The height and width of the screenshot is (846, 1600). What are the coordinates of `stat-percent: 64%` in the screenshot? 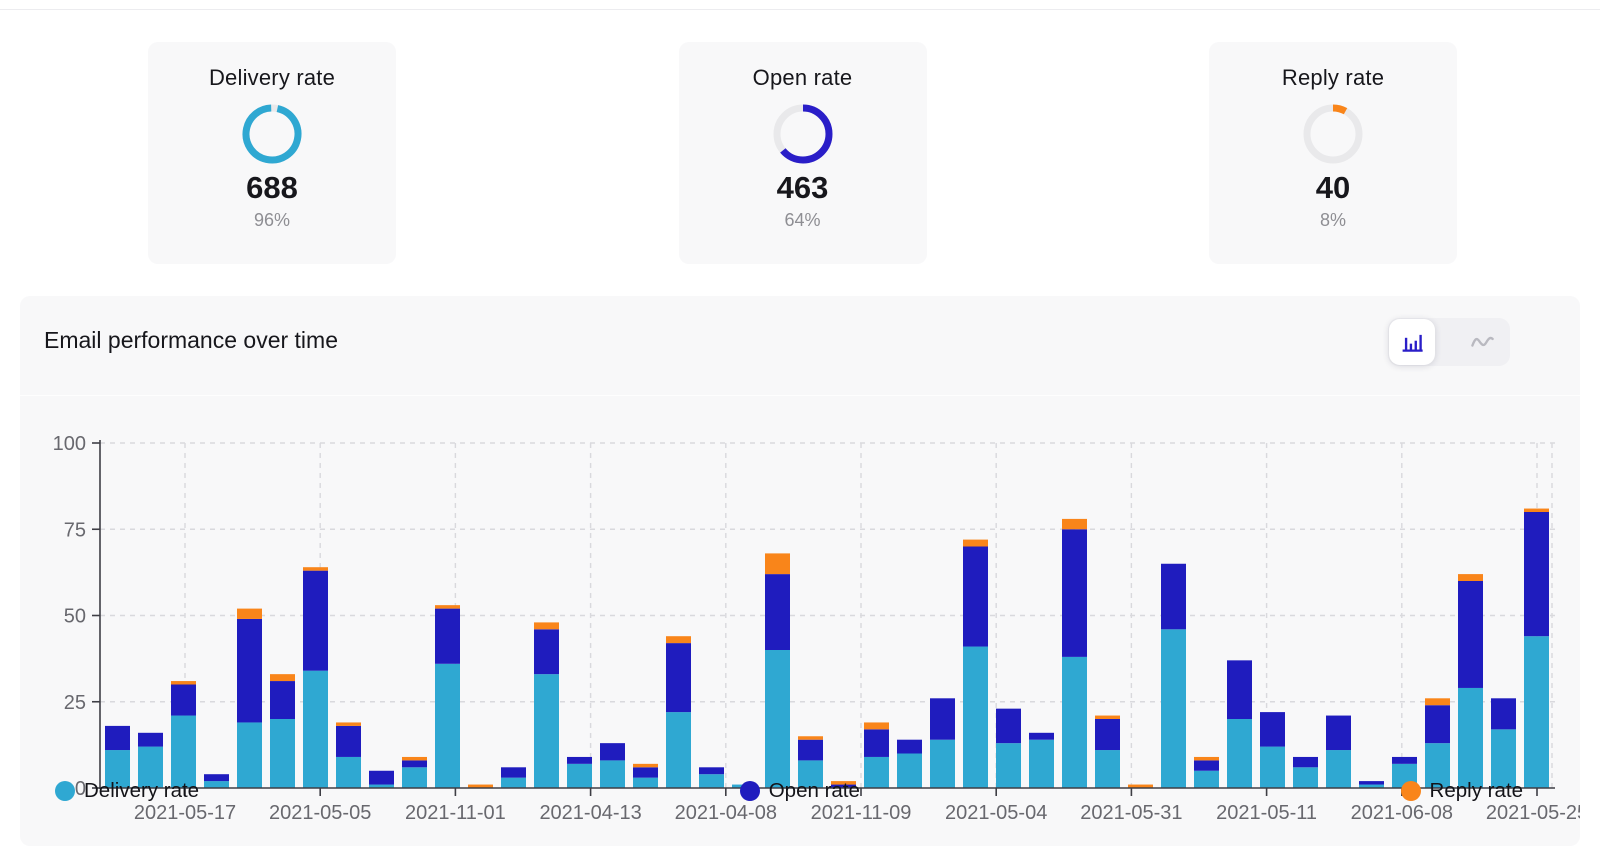 It's located at (802, 220).